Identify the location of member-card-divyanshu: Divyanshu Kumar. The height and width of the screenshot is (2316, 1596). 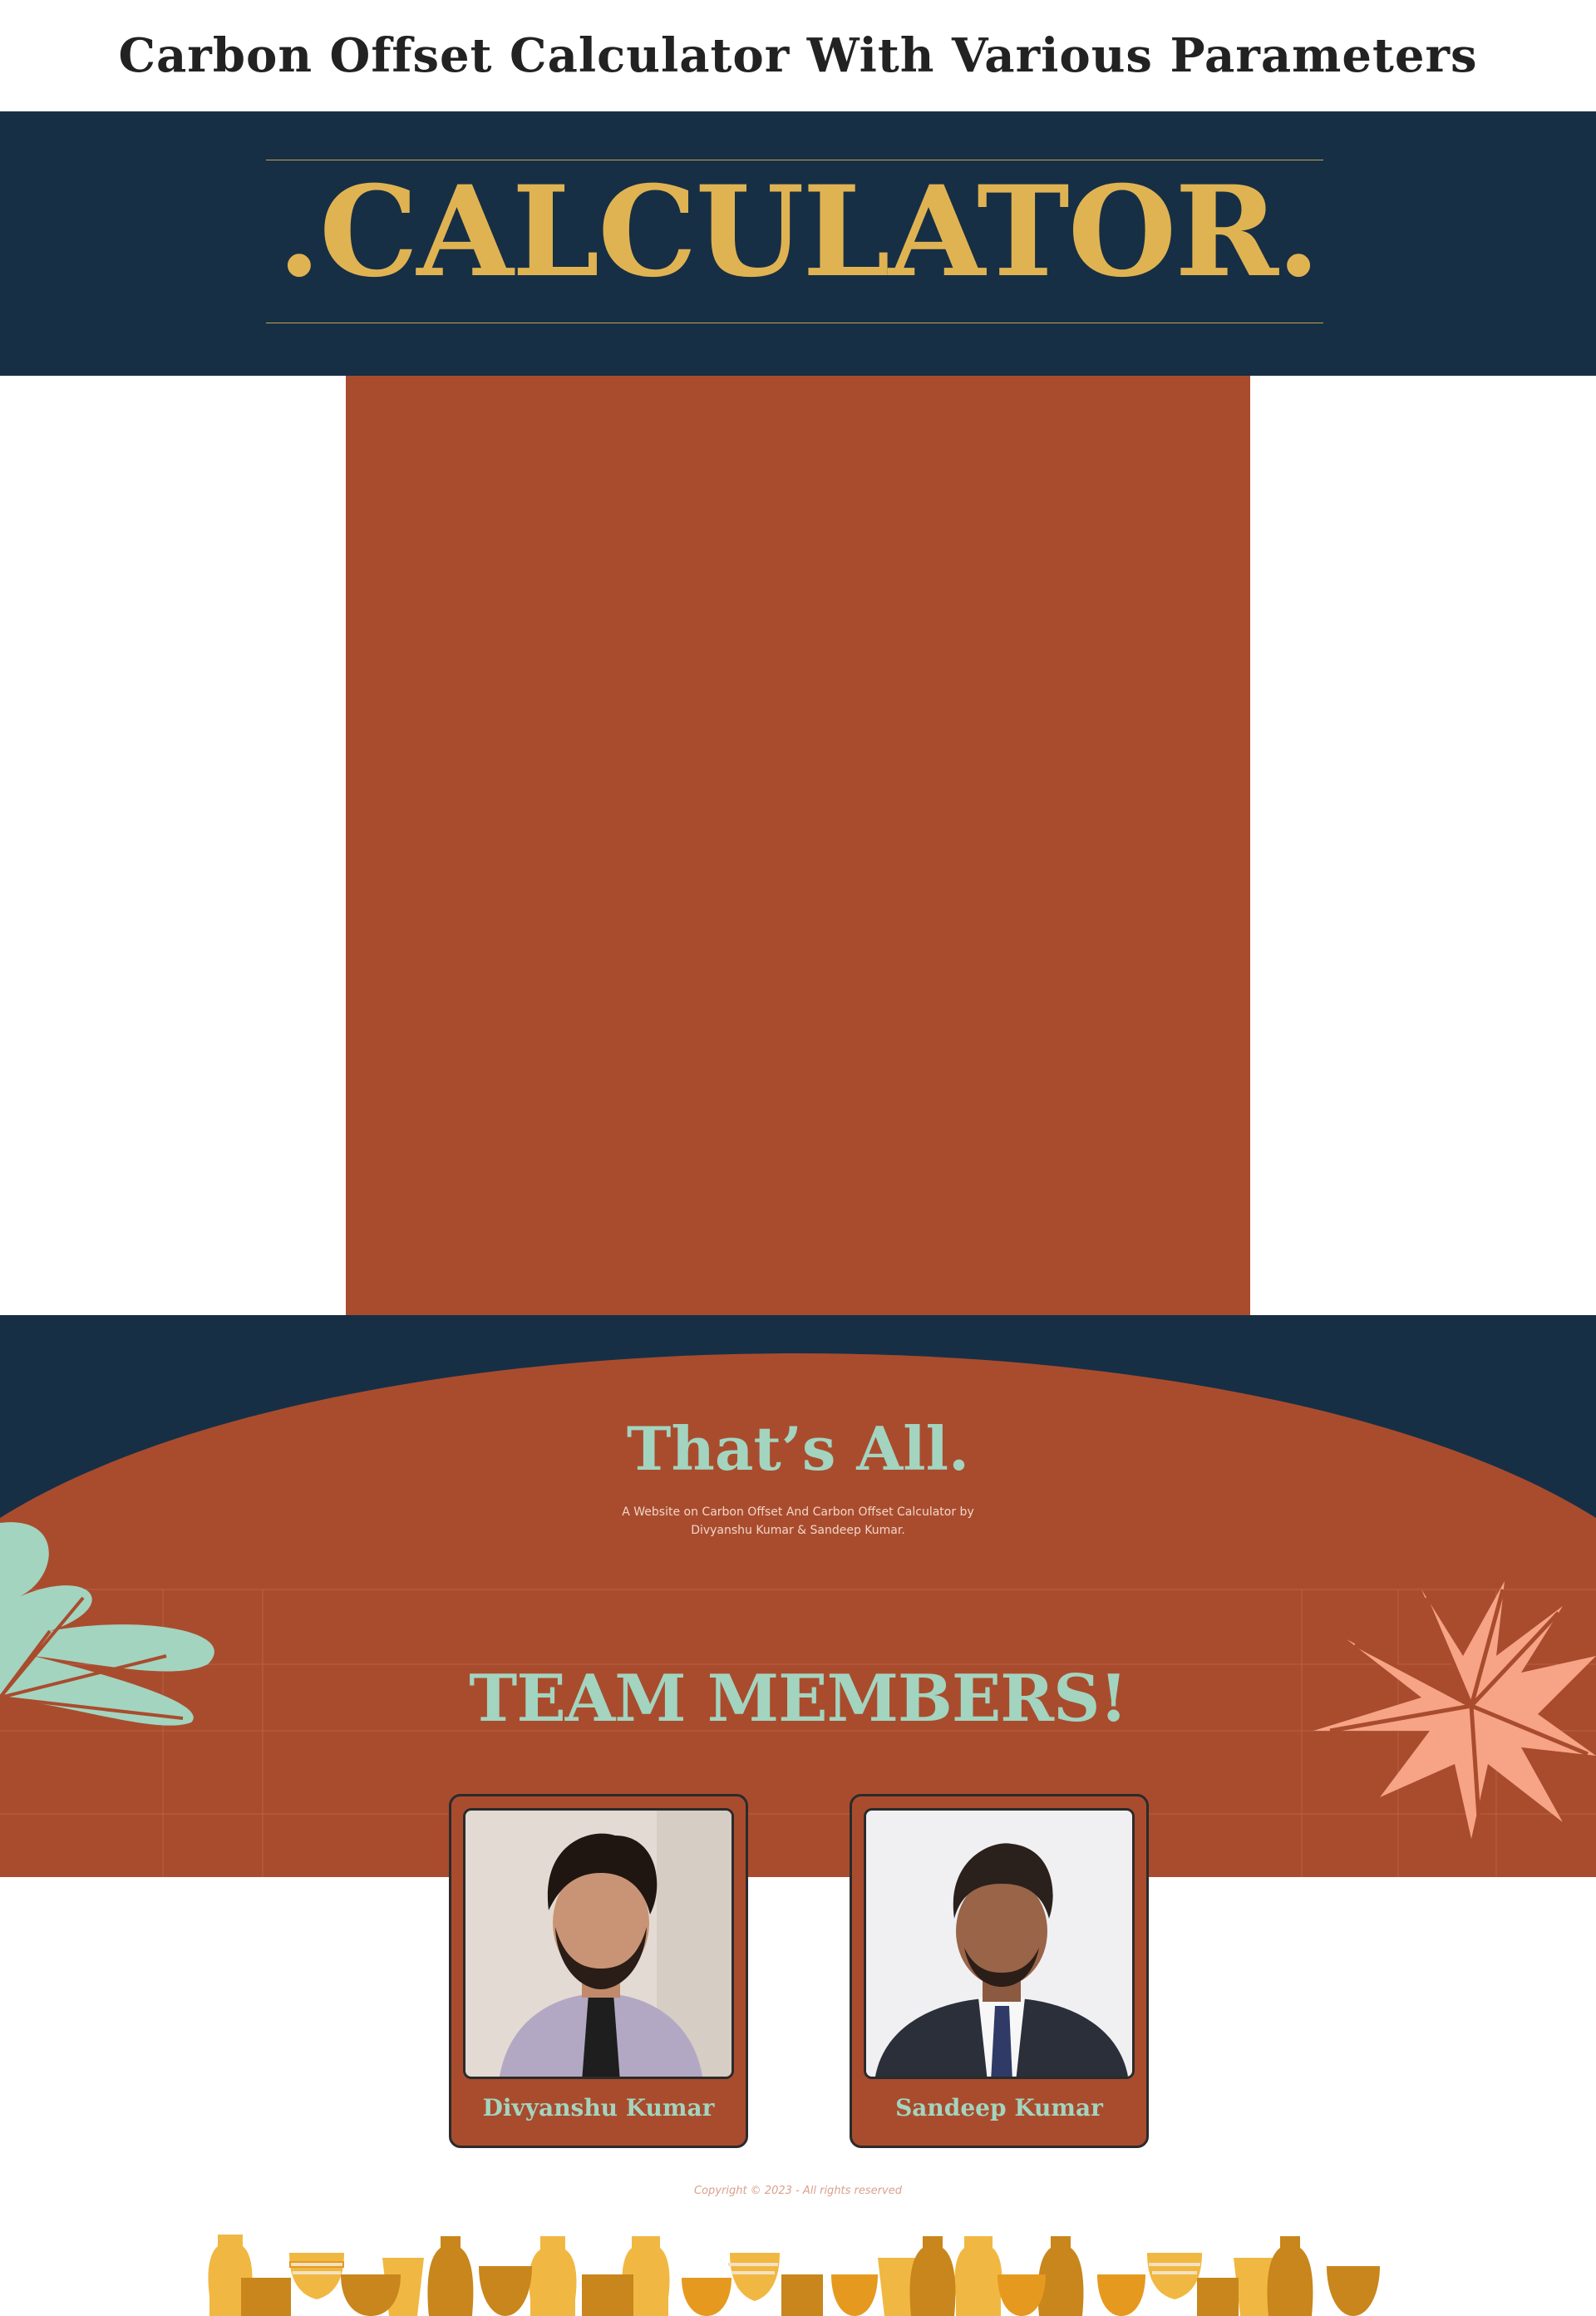
(598, 1971).